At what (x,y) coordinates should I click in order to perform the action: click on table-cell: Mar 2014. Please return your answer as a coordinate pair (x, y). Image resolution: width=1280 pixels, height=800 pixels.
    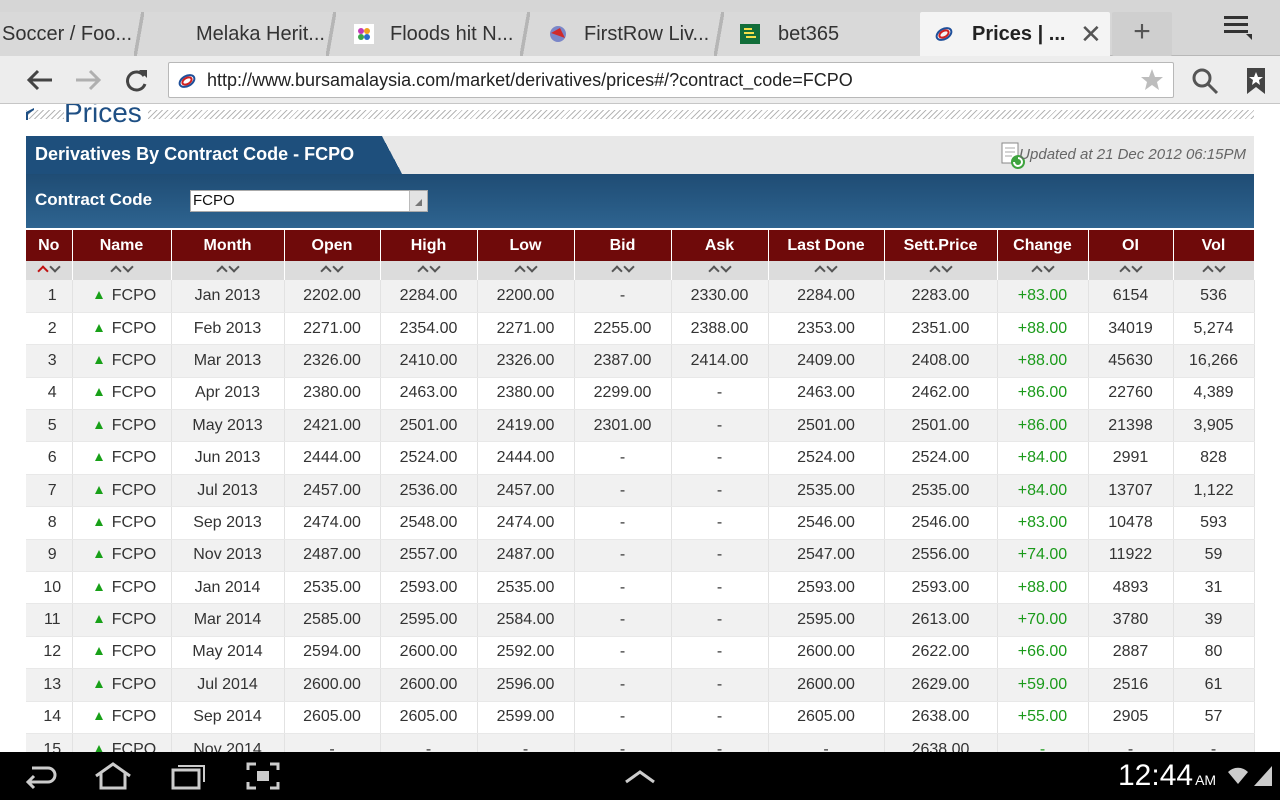
    Looking at the image, I should click on (228, 620).